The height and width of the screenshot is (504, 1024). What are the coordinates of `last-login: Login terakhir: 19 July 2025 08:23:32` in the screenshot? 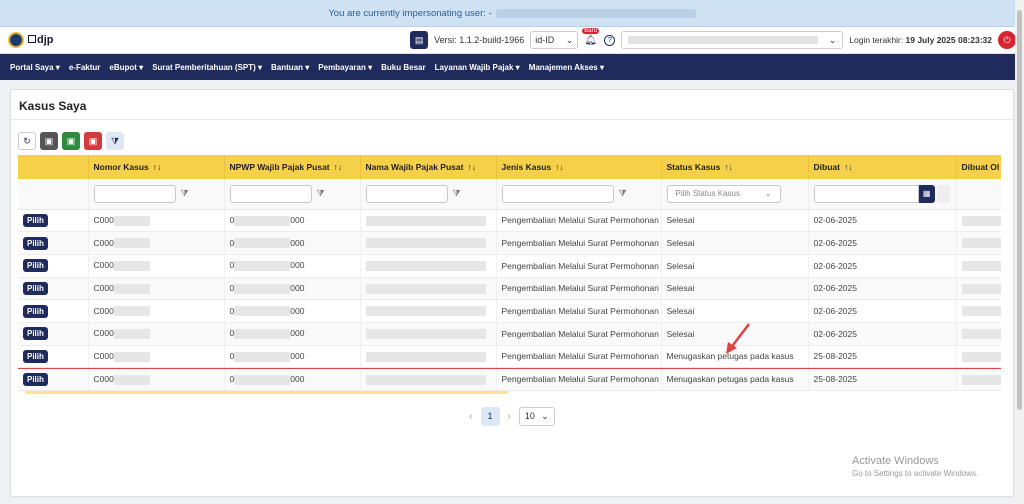 It's located at (920, 40).